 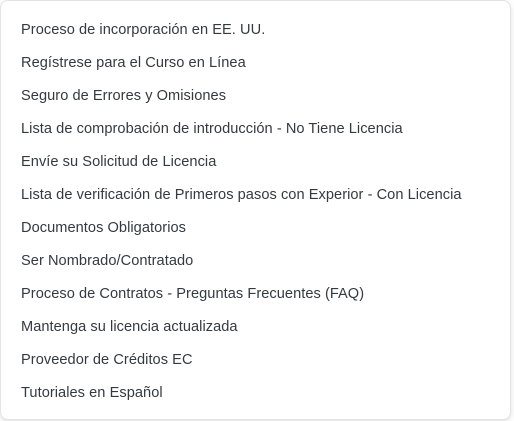 I want to click on menu-item-register-online-course: Regístrese para el Curso en Línea, so click(x=262, y=63).